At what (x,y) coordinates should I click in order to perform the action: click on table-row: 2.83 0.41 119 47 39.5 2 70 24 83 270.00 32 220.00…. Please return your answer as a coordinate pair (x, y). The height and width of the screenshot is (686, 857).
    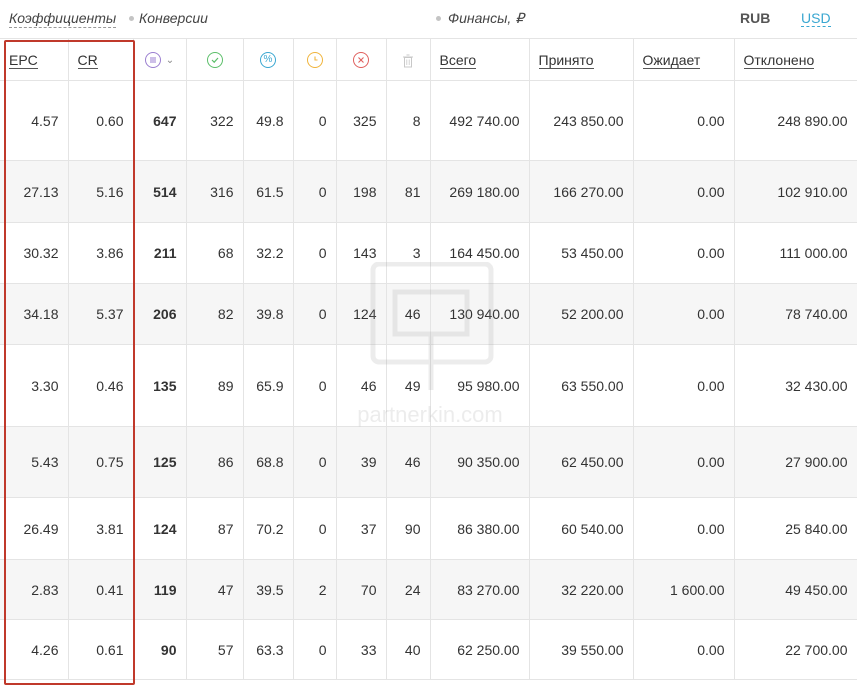
    Looking at the image, I should click on (428, 589).